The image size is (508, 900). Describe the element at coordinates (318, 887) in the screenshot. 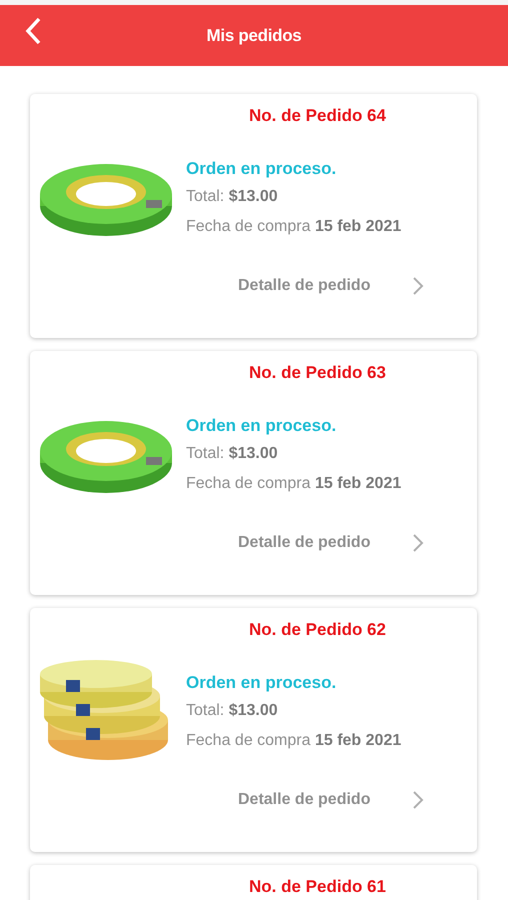

I see `order-number: No. de Pedido 61` at that location.